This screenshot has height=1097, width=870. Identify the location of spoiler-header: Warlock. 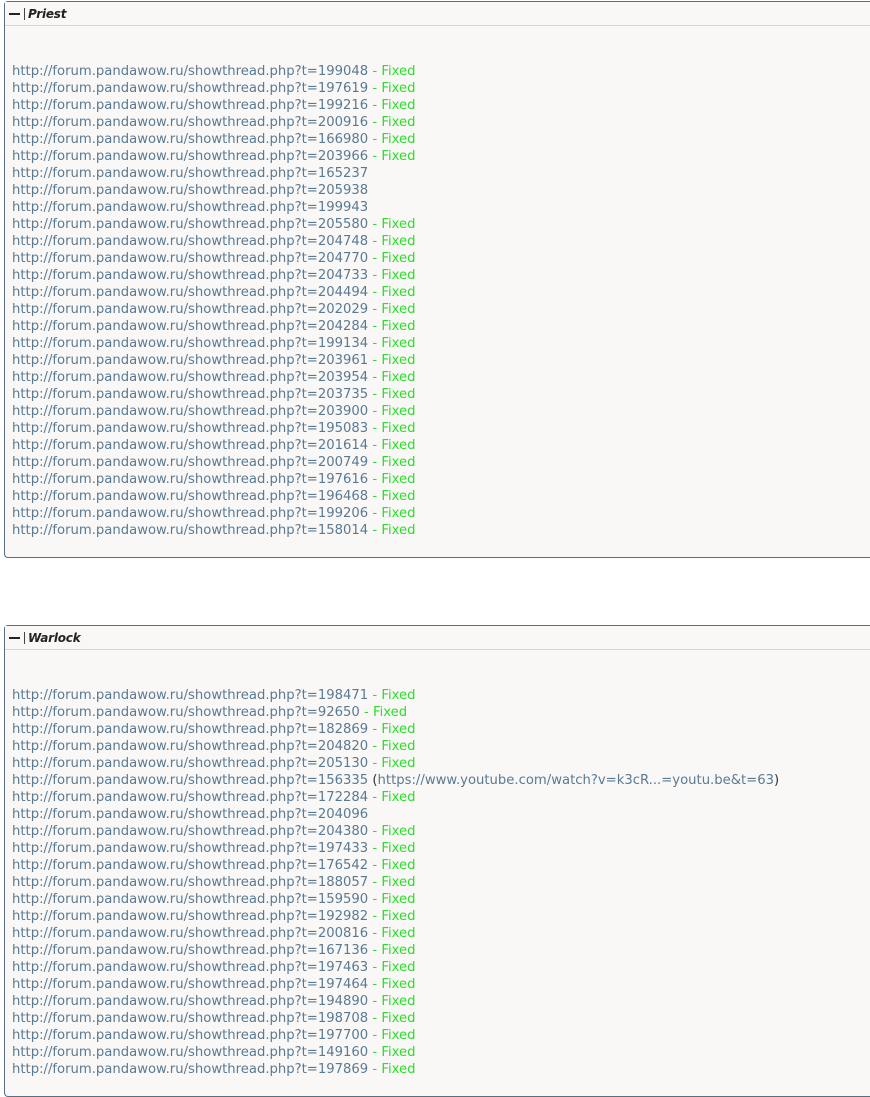
(437, 638).